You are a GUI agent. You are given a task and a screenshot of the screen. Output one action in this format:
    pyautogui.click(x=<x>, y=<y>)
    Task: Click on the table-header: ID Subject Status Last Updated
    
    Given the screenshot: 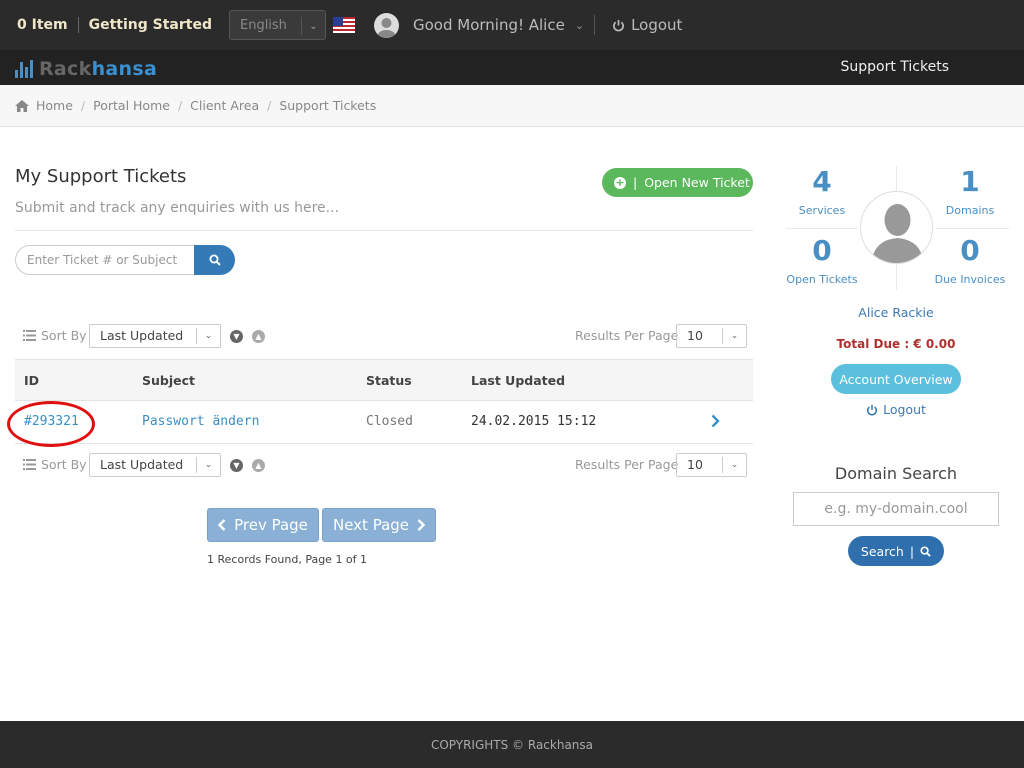 What is the action you would take?
    pyautogui.click(x=384, y=380)
    